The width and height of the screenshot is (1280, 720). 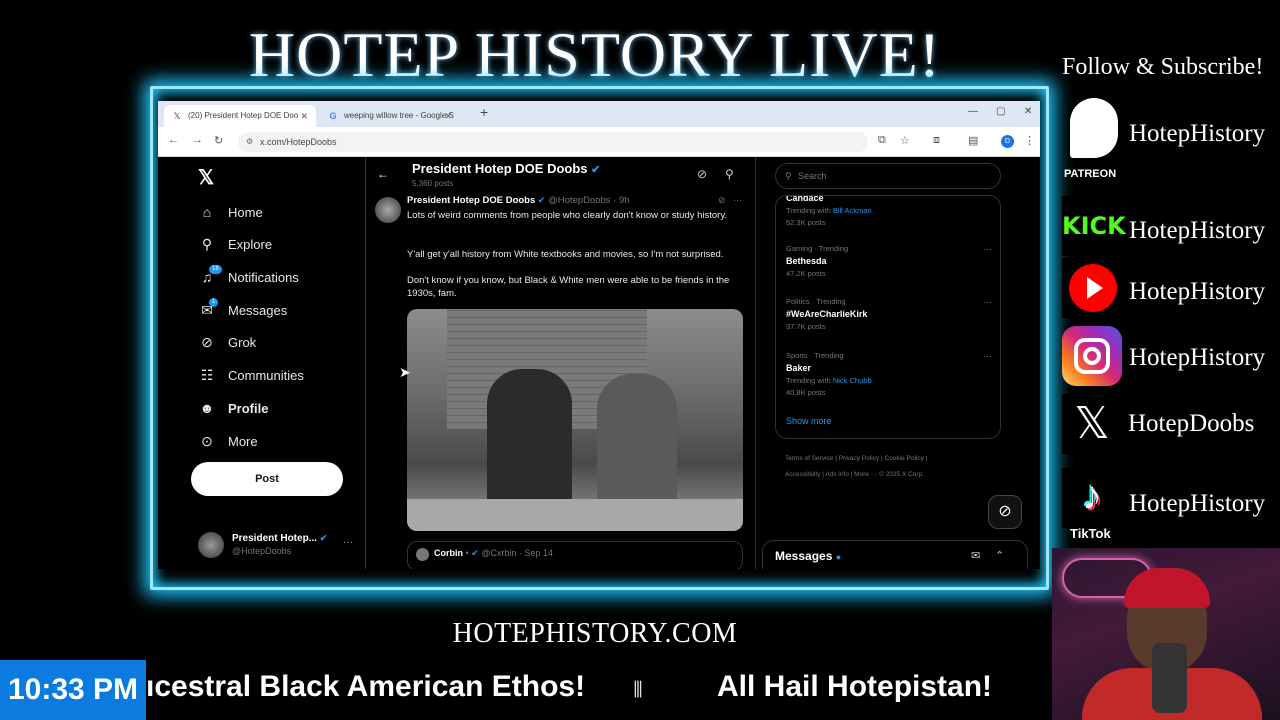 I want to click on post-count: 5,360 posts, so click(x=433, y=183).